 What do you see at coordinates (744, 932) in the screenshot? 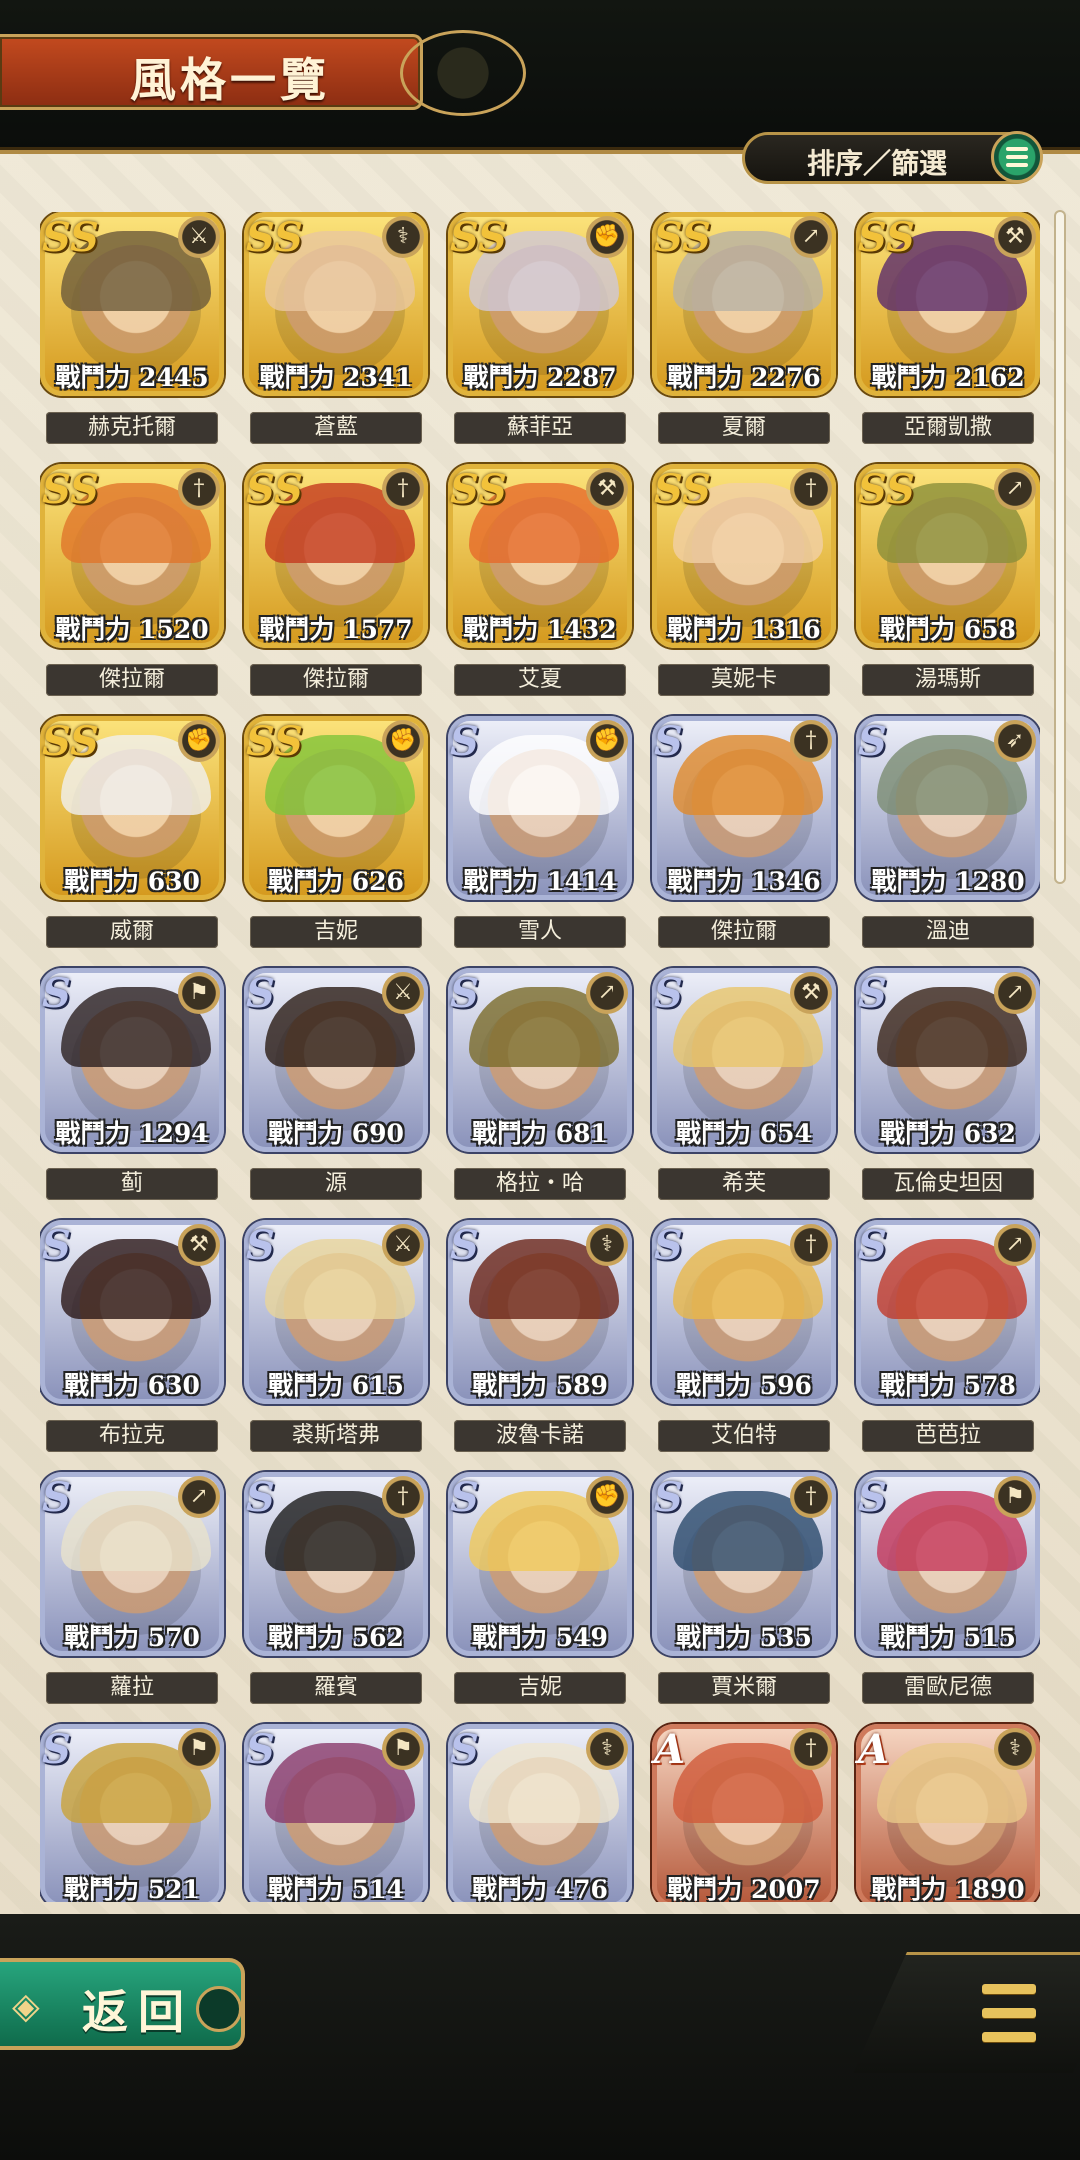
I see `character-name: 傑拉爾` at bounding box center [744, 932].